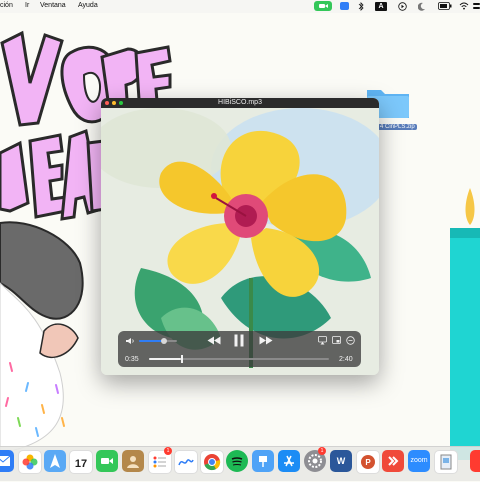 This screenshot has height=482, width=480. What do you see at coordinates (42, 337) in the screenshot?
I see `furry-figure` at bounding box center [42, 337].